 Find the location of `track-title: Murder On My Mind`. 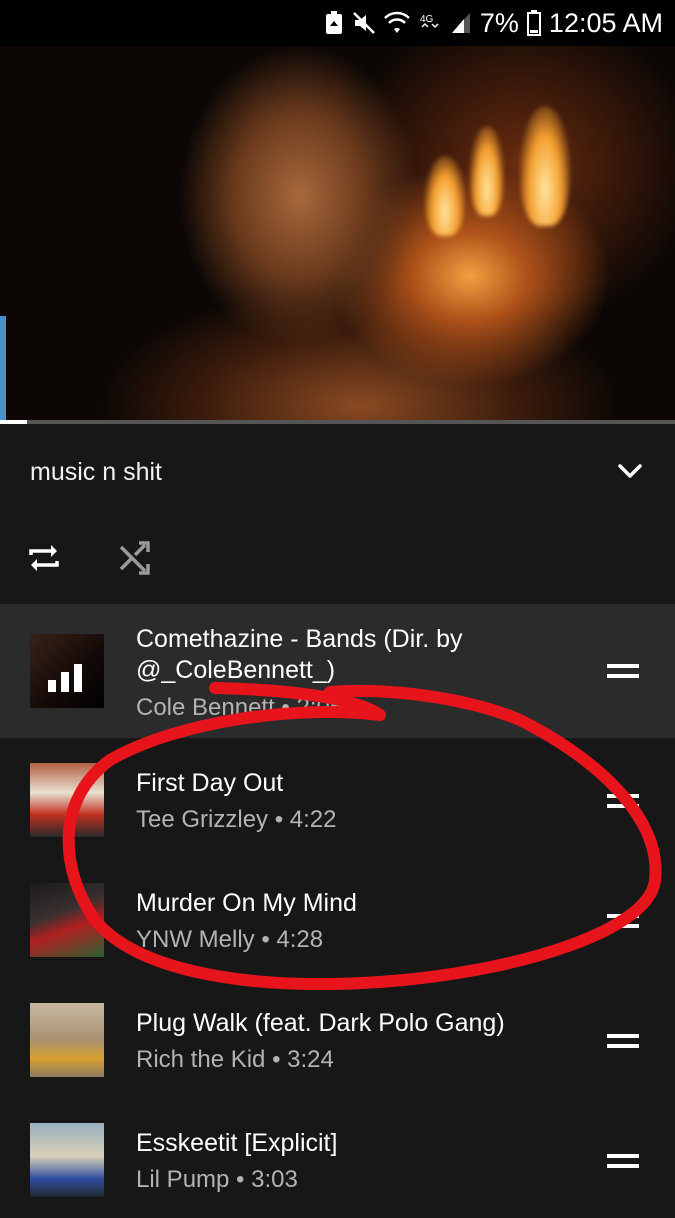

track-title: Murder On My Mind is located at coordinates (246, 903).